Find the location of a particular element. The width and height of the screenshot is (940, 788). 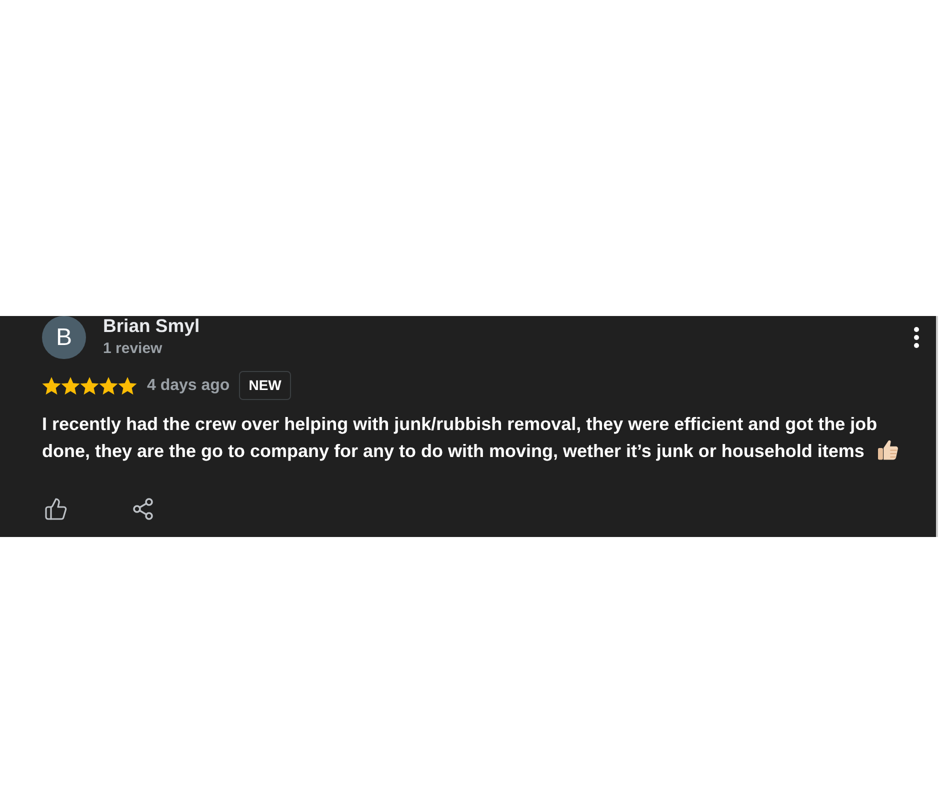

more-options-icon is located at coordinates (916, 337).